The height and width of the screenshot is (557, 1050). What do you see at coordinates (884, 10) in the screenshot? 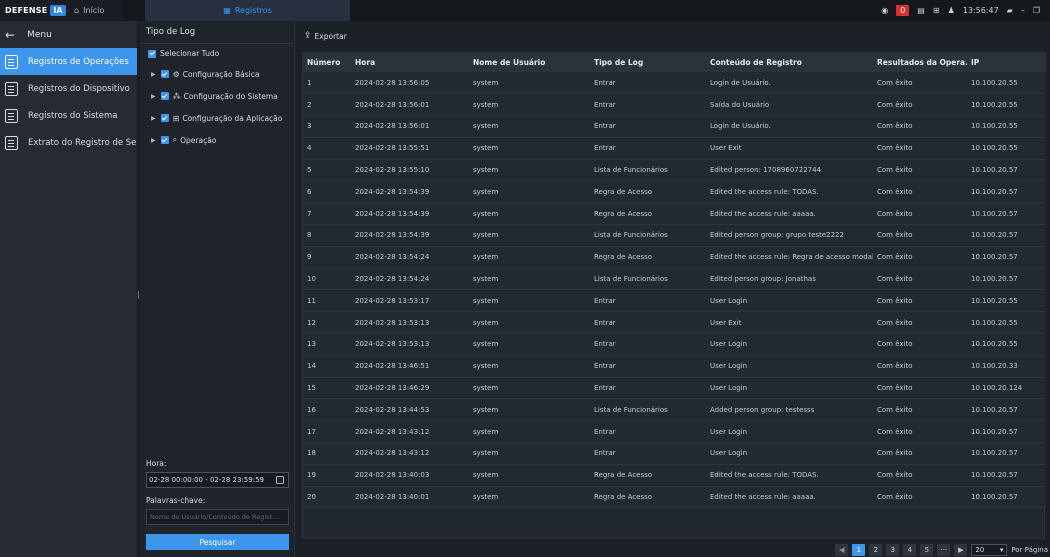
I see `alarm-icon: ◉` at bounding box center [884, 10].